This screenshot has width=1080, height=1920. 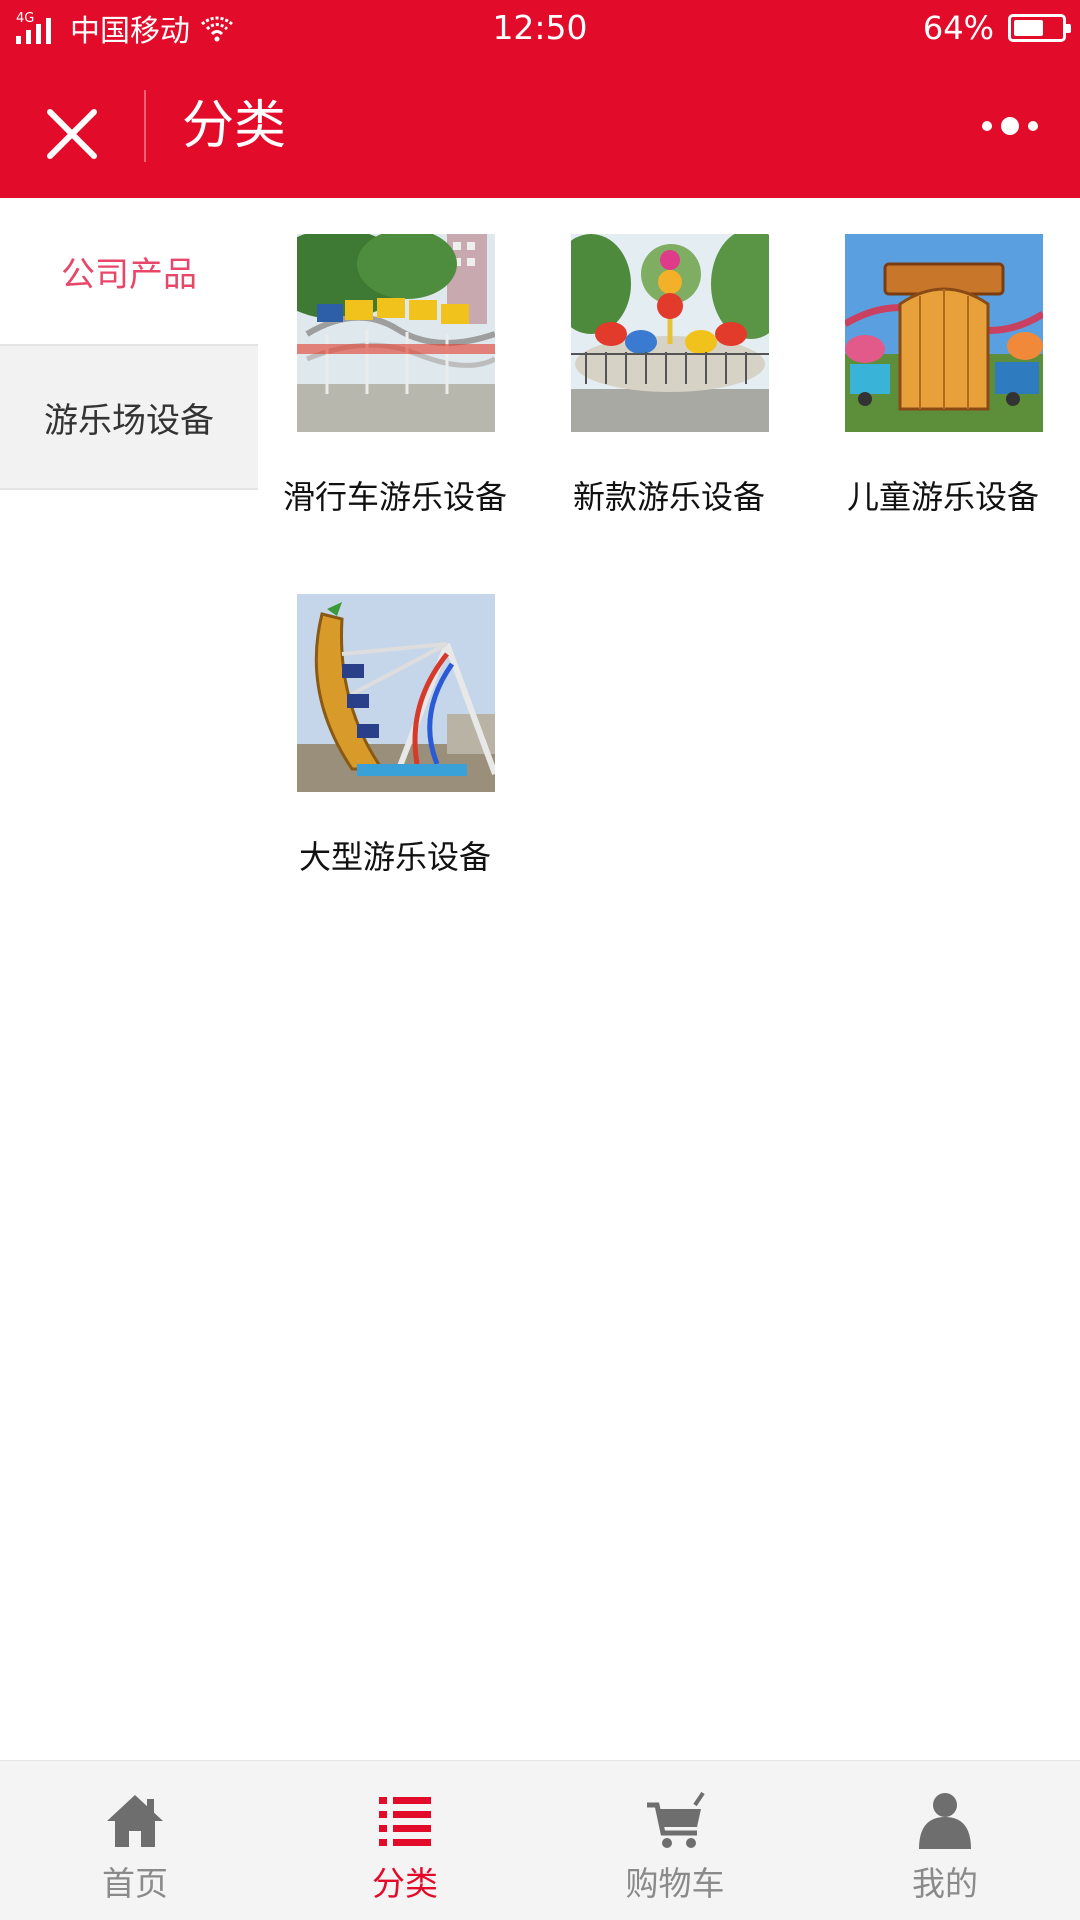 I want to click on tab-mine: 我的, so click(x=945, y=1840).